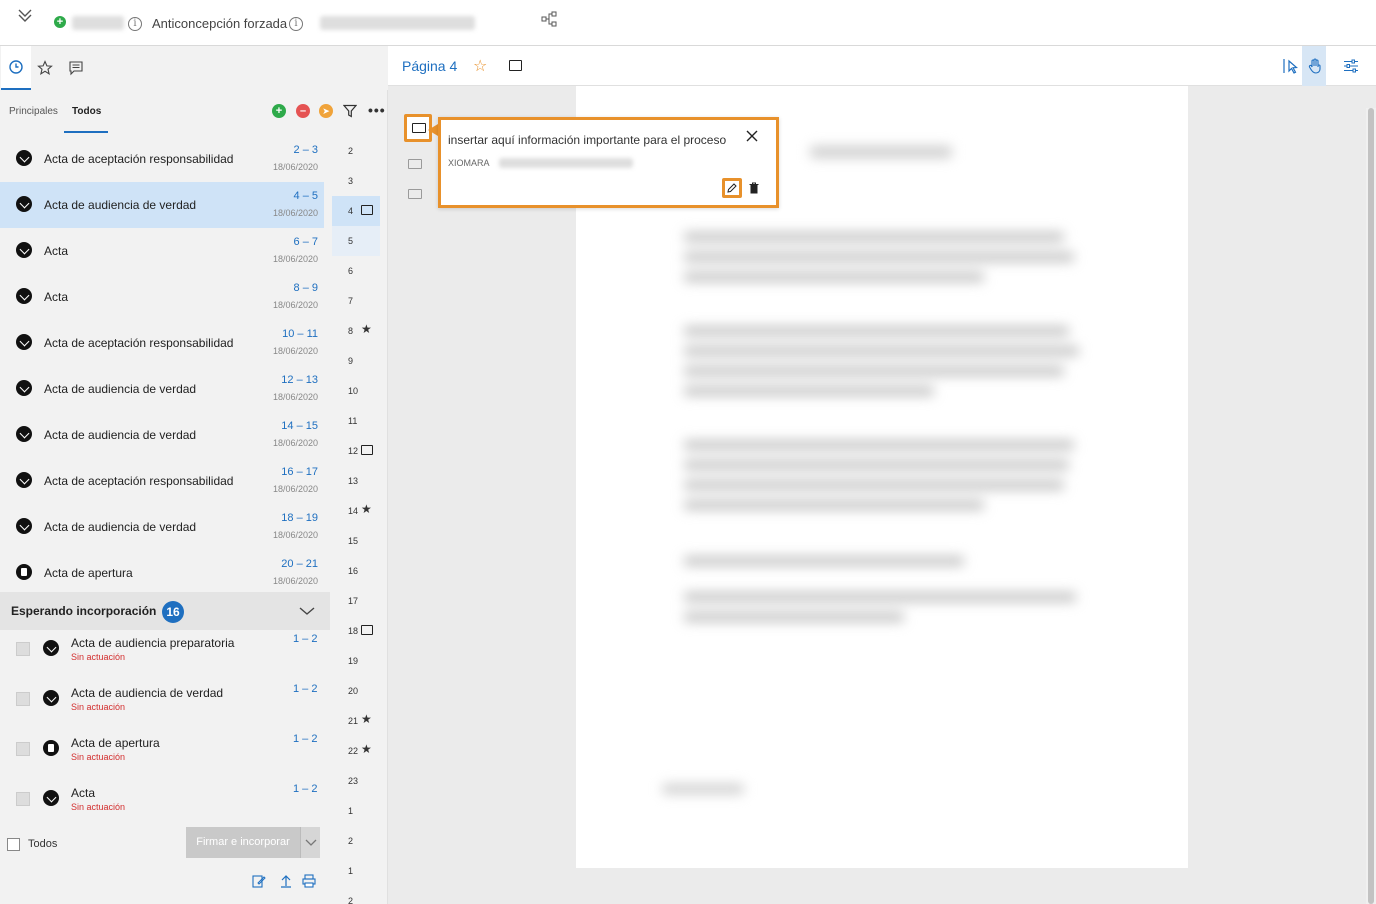  Describe the element at coordinates (309, 881) in the screenshot. I see `print-icon` at that location.